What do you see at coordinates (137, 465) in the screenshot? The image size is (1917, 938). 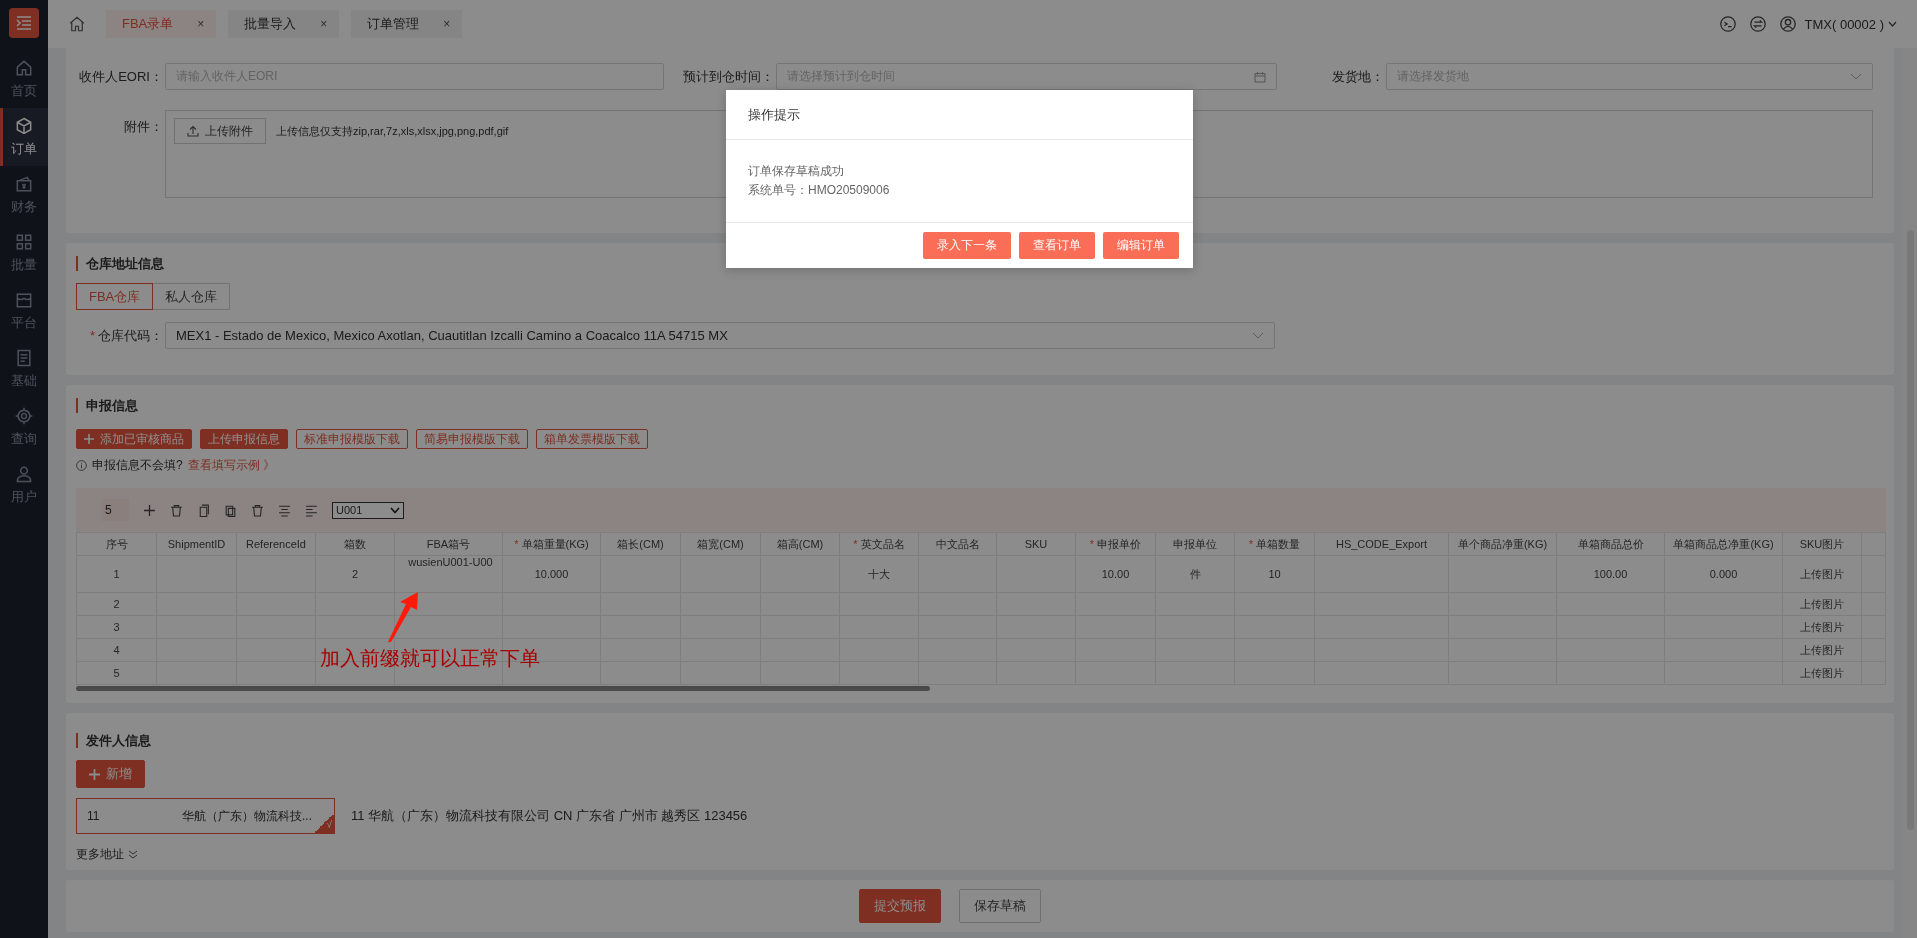 I see `hint-text: 申报信息不会填?` at bounding box center [137, 465].